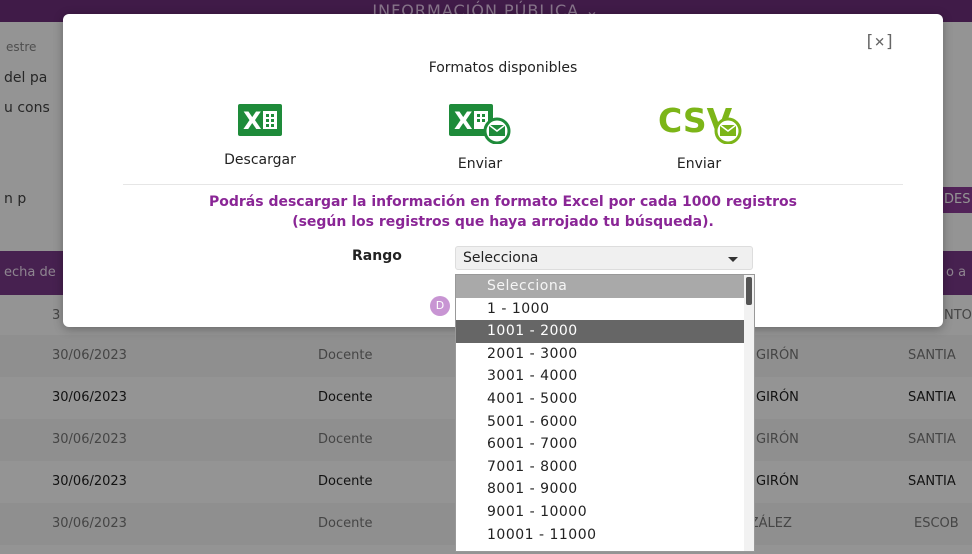 The width and height of the screenshot is (972, 554). Describe the element at coordinates (600, 422) in the screenshot. I see `dropdown-option: 5001 - 6000` at that location.